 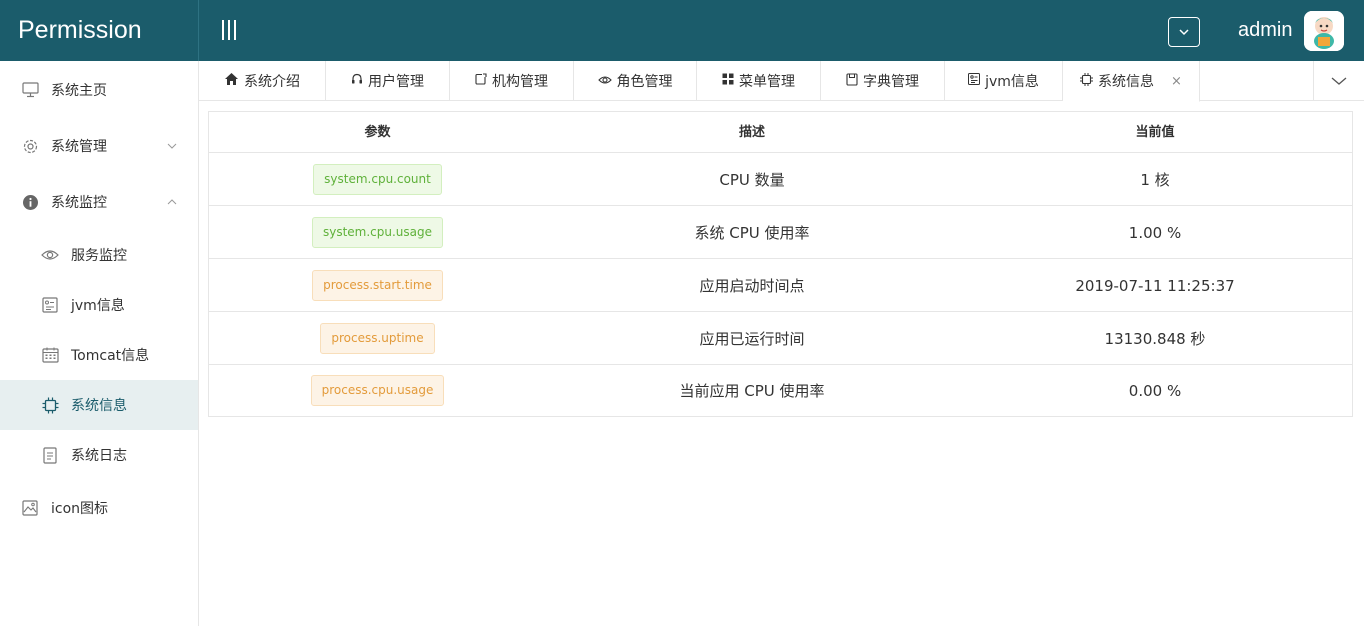 What do you see at coordinates (751, 132) in the screenshot?
I see `column-header-description: 描述` at bounding box center [751, 132].